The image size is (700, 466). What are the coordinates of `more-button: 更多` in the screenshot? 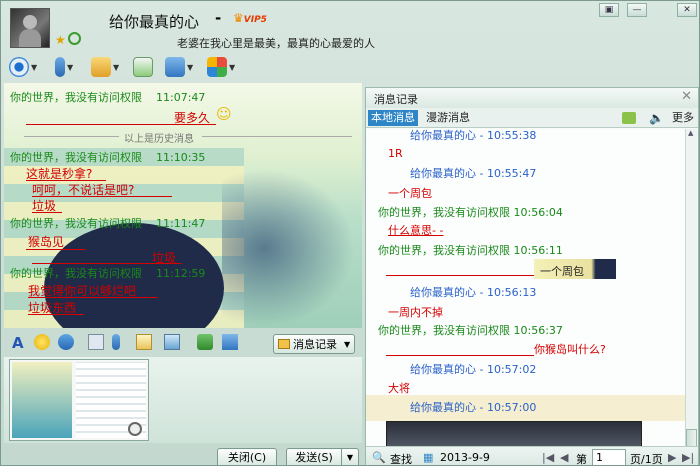 It's located at (683, 118).